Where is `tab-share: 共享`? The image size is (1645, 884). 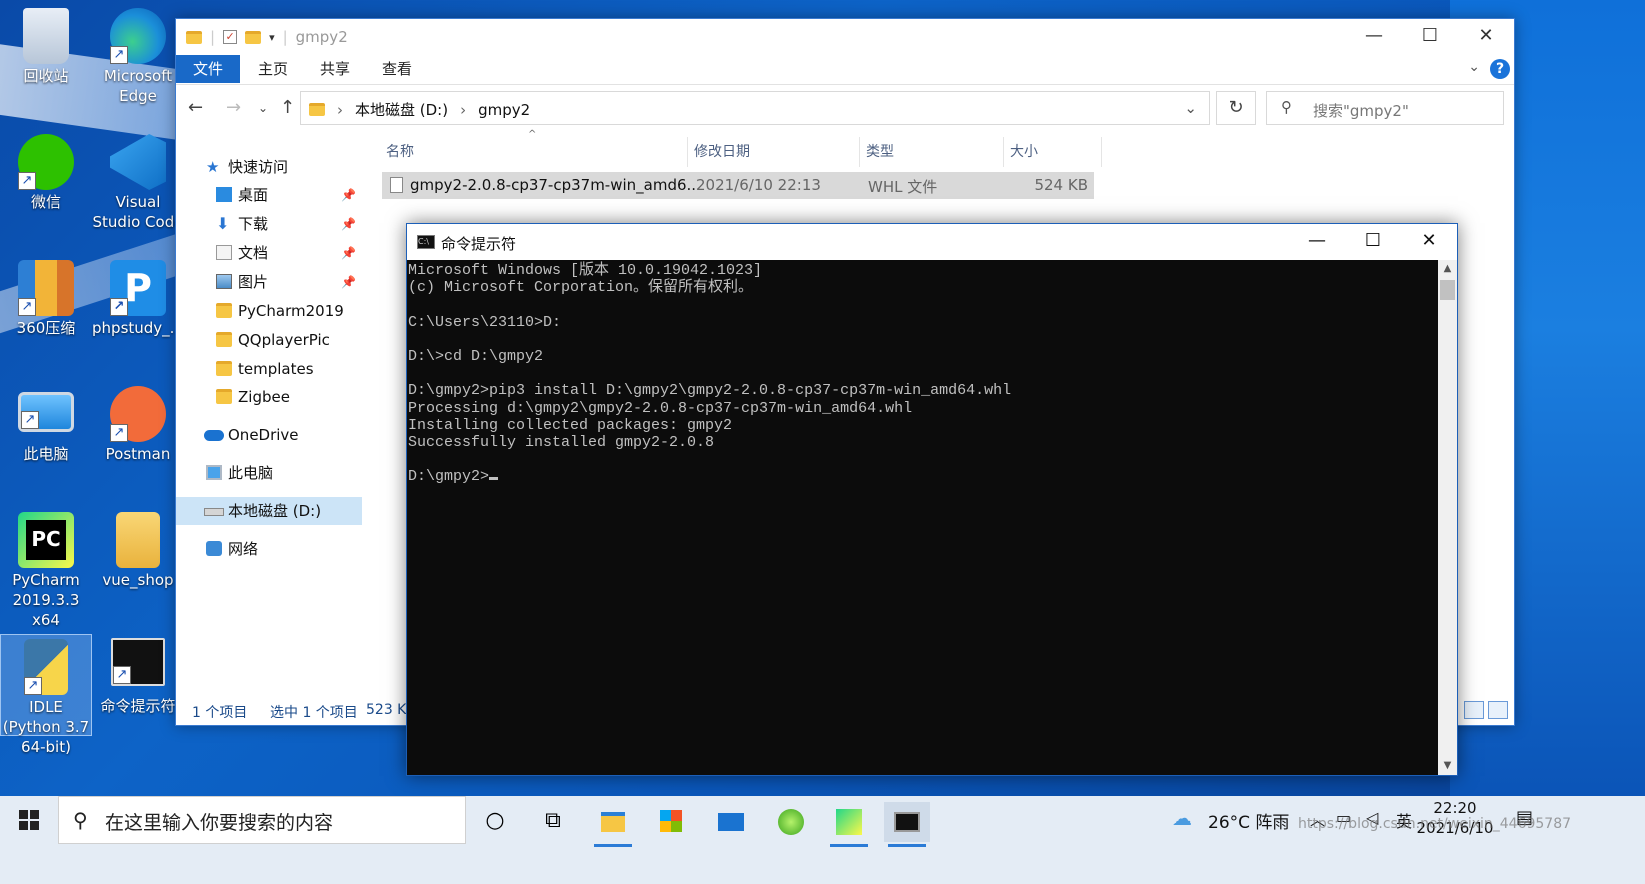
tab-share: 共享 is located at coordinates (335, 69).